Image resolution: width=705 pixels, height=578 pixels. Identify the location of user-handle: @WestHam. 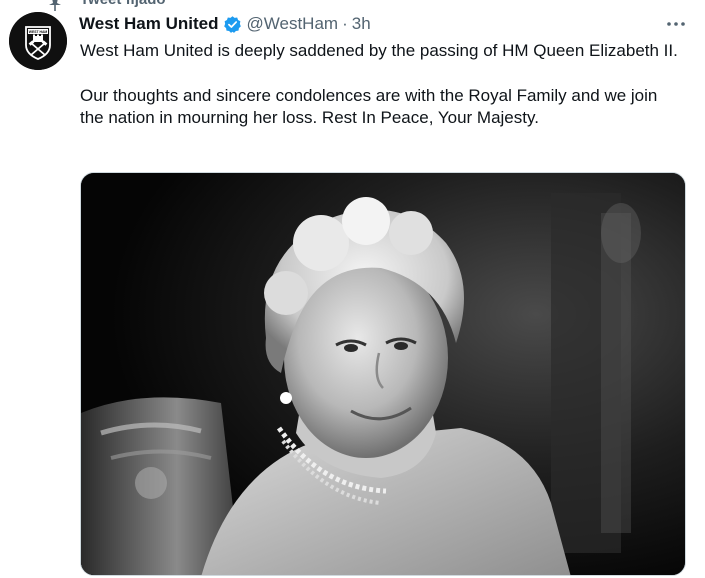
(293, 24).